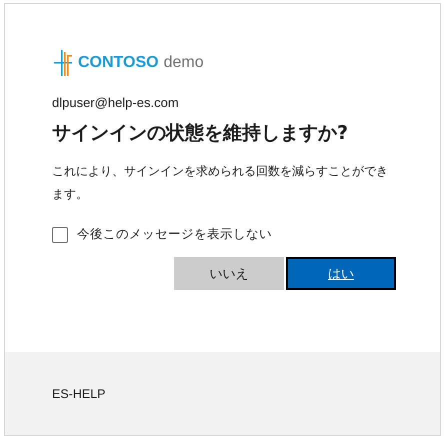 This screenshot has width=445, height=439. I want to click on dialog-description: これにより、サインインを求められる回数を減らすことができます。, so click(220, 183).